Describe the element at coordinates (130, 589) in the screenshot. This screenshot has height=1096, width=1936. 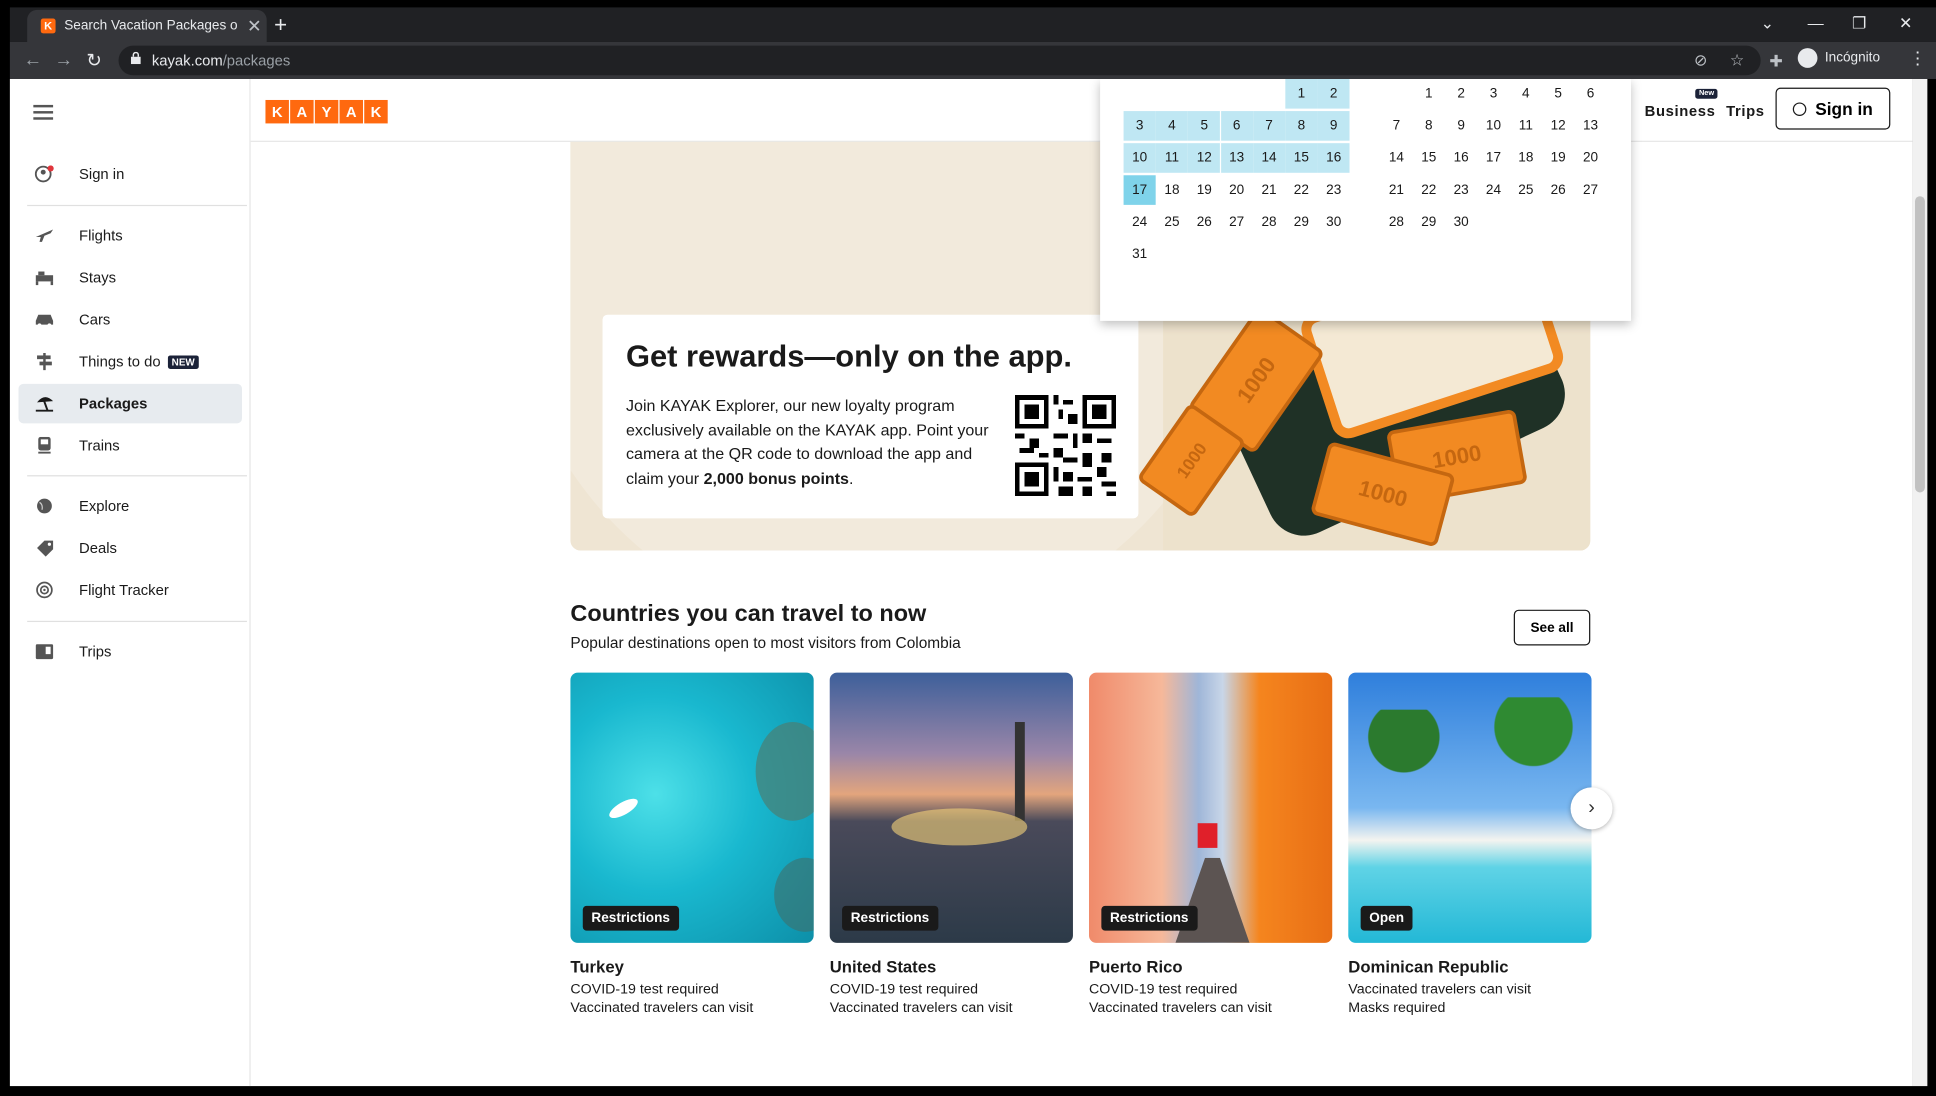
I see `sidebar-item-flight-tracker: Flight Tracker` at that location.